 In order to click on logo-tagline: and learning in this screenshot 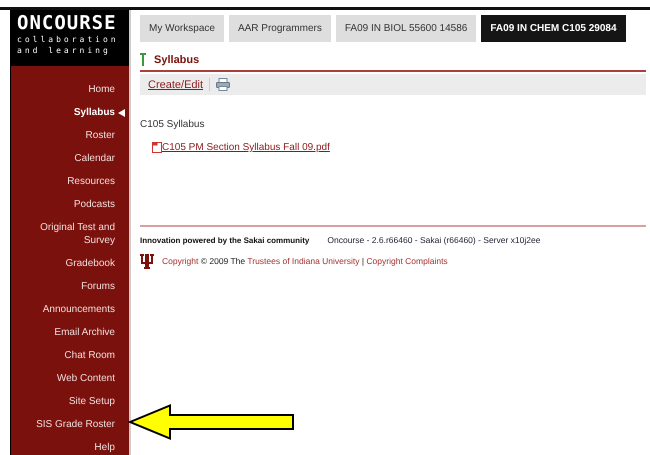, I will do `click(64, 50)`.